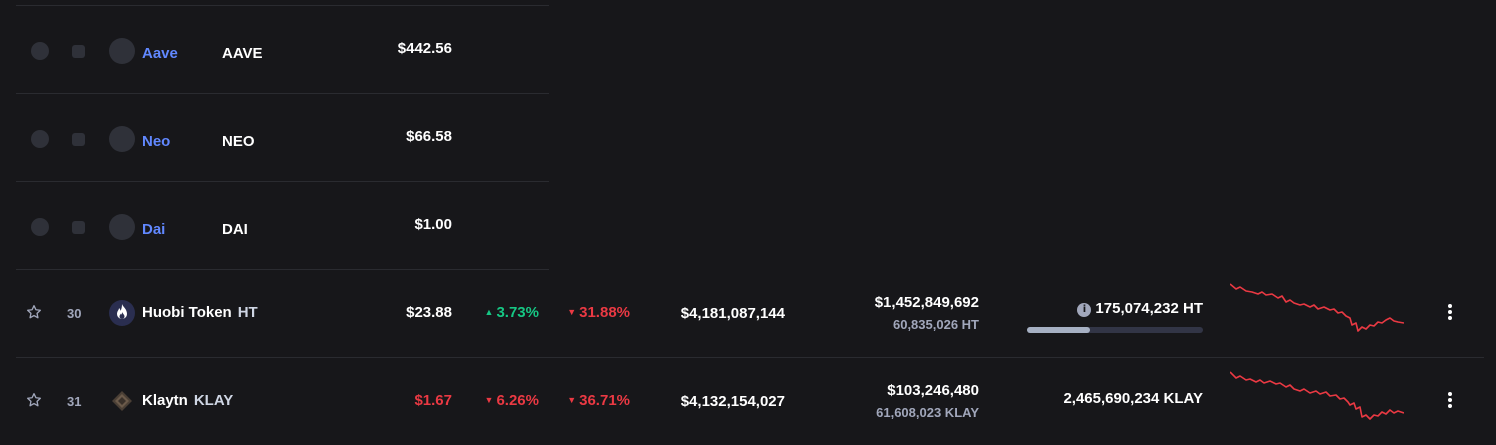 This screenshot has width=1496, height=445. Describe the element at coordinates (879, 302) in the screenshot. I see `volume-usd: $1,452,849,692` at that location.